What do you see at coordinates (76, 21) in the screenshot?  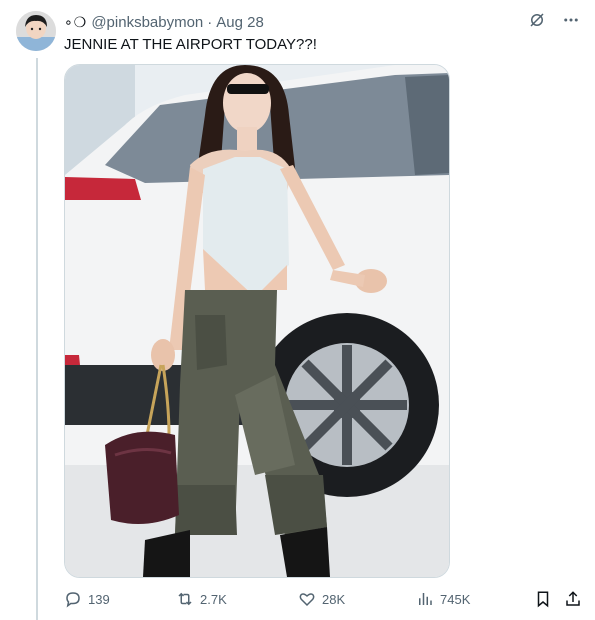 I see `handle-prefix: ∘❍` at bounding box center [76, 21].